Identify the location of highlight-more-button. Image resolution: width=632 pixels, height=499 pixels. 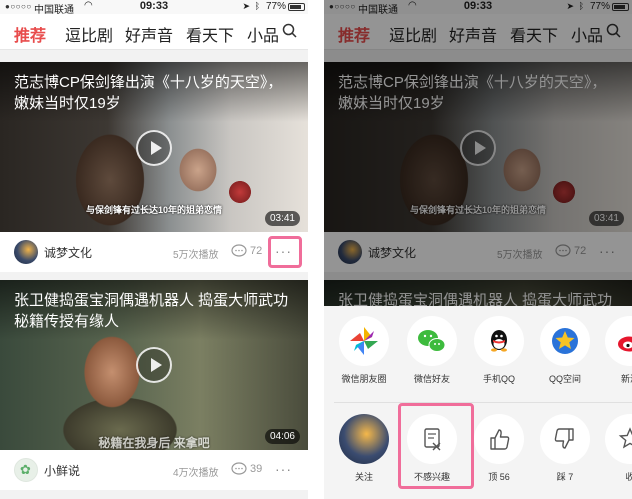
(285, 252).